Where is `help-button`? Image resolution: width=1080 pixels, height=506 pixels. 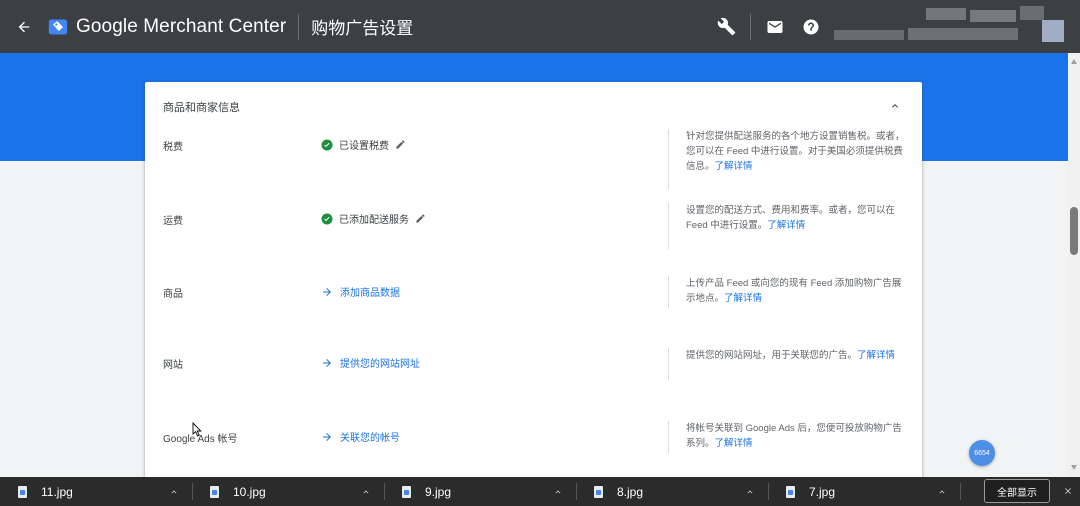
help-button is located at coordinates (811, 27).